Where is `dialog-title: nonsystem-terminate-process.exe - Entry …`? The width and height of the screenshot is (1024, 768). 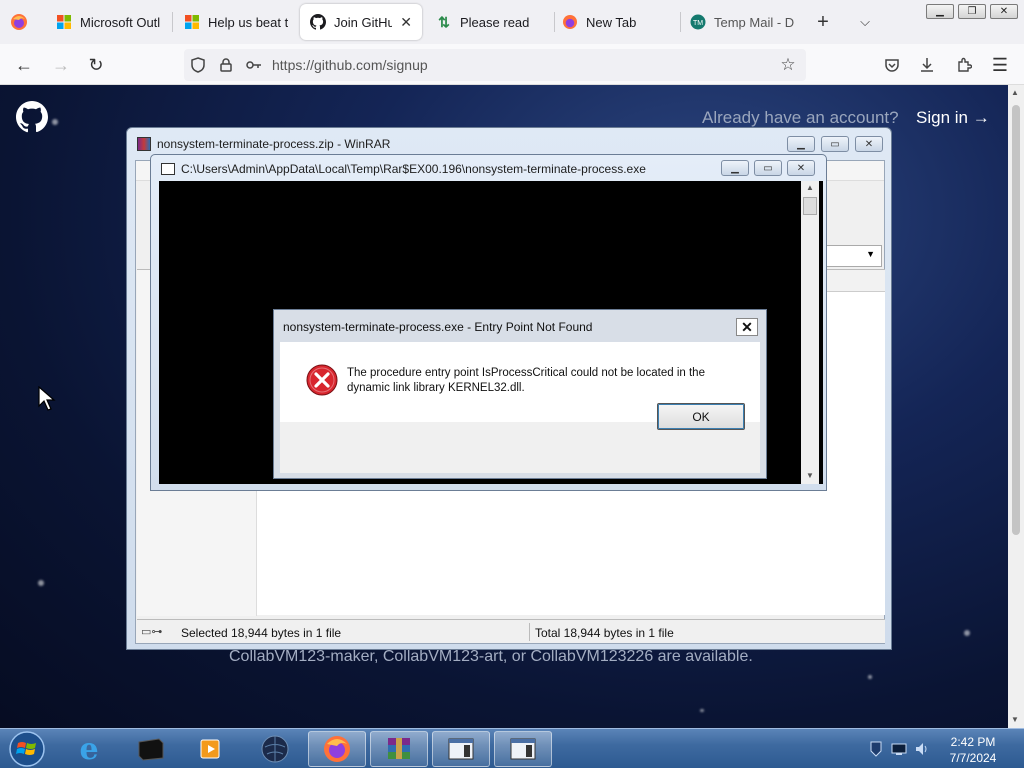
dialog-title: nonsystem-terminate-process.exe - Entry … is located at coordinates (438, 327).